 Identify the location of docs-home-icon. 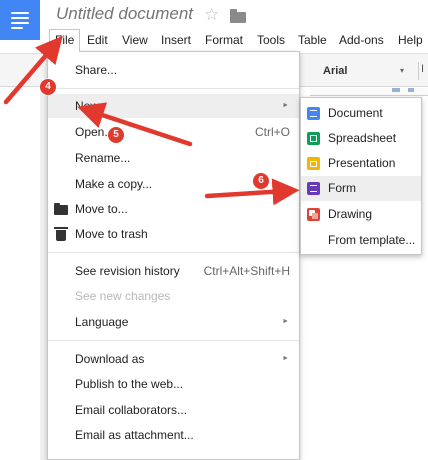
(20, 20).